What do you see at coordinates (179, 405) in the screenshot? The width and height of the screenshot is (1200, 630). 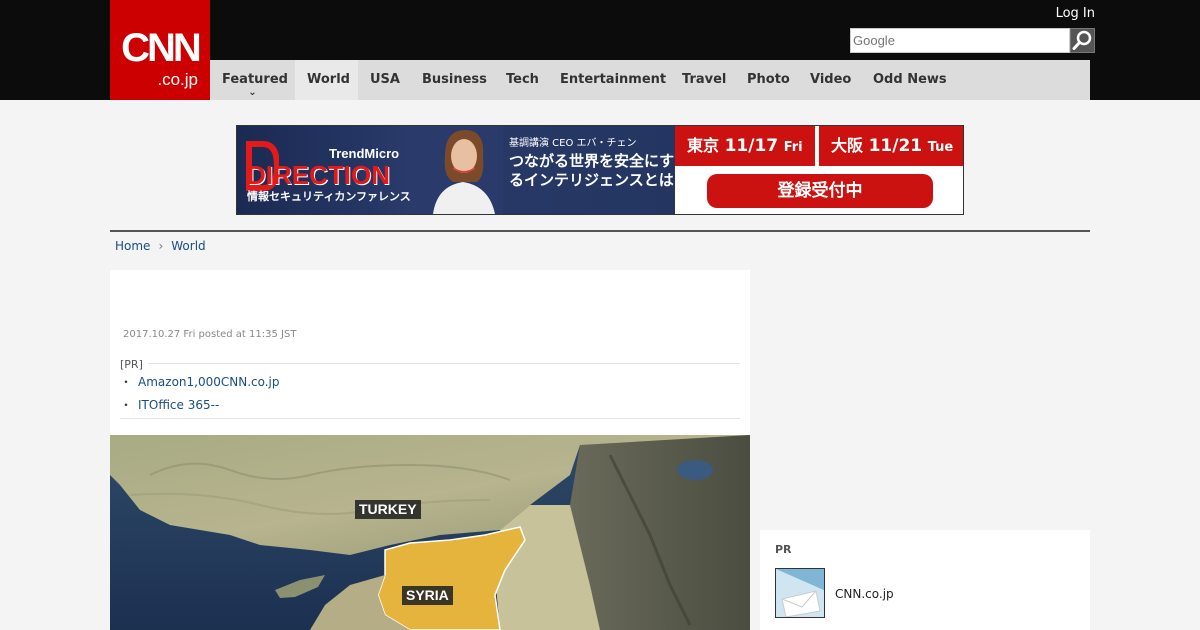 I see `pr-link-text: ITOffice 365--` at bounding box center [179, 405].